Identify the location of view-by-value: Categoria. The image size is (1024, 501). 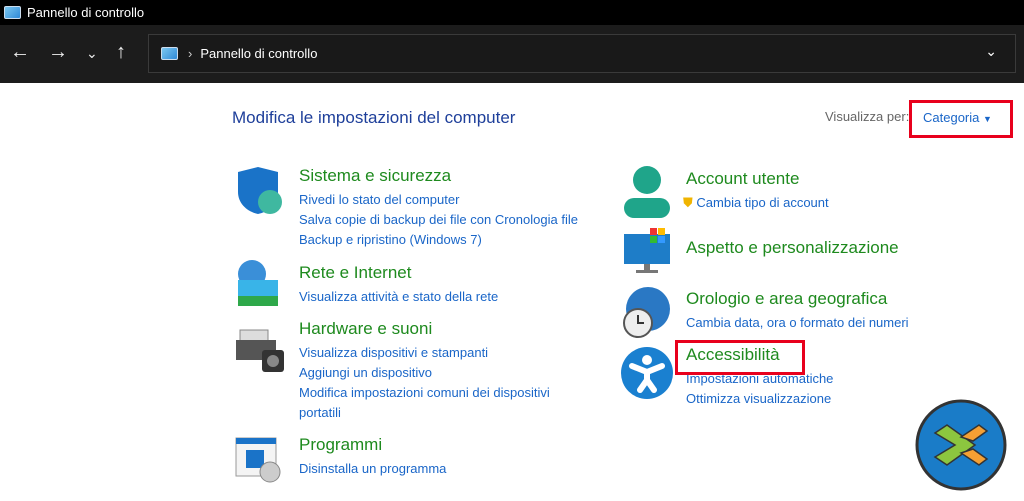
(951, 117).